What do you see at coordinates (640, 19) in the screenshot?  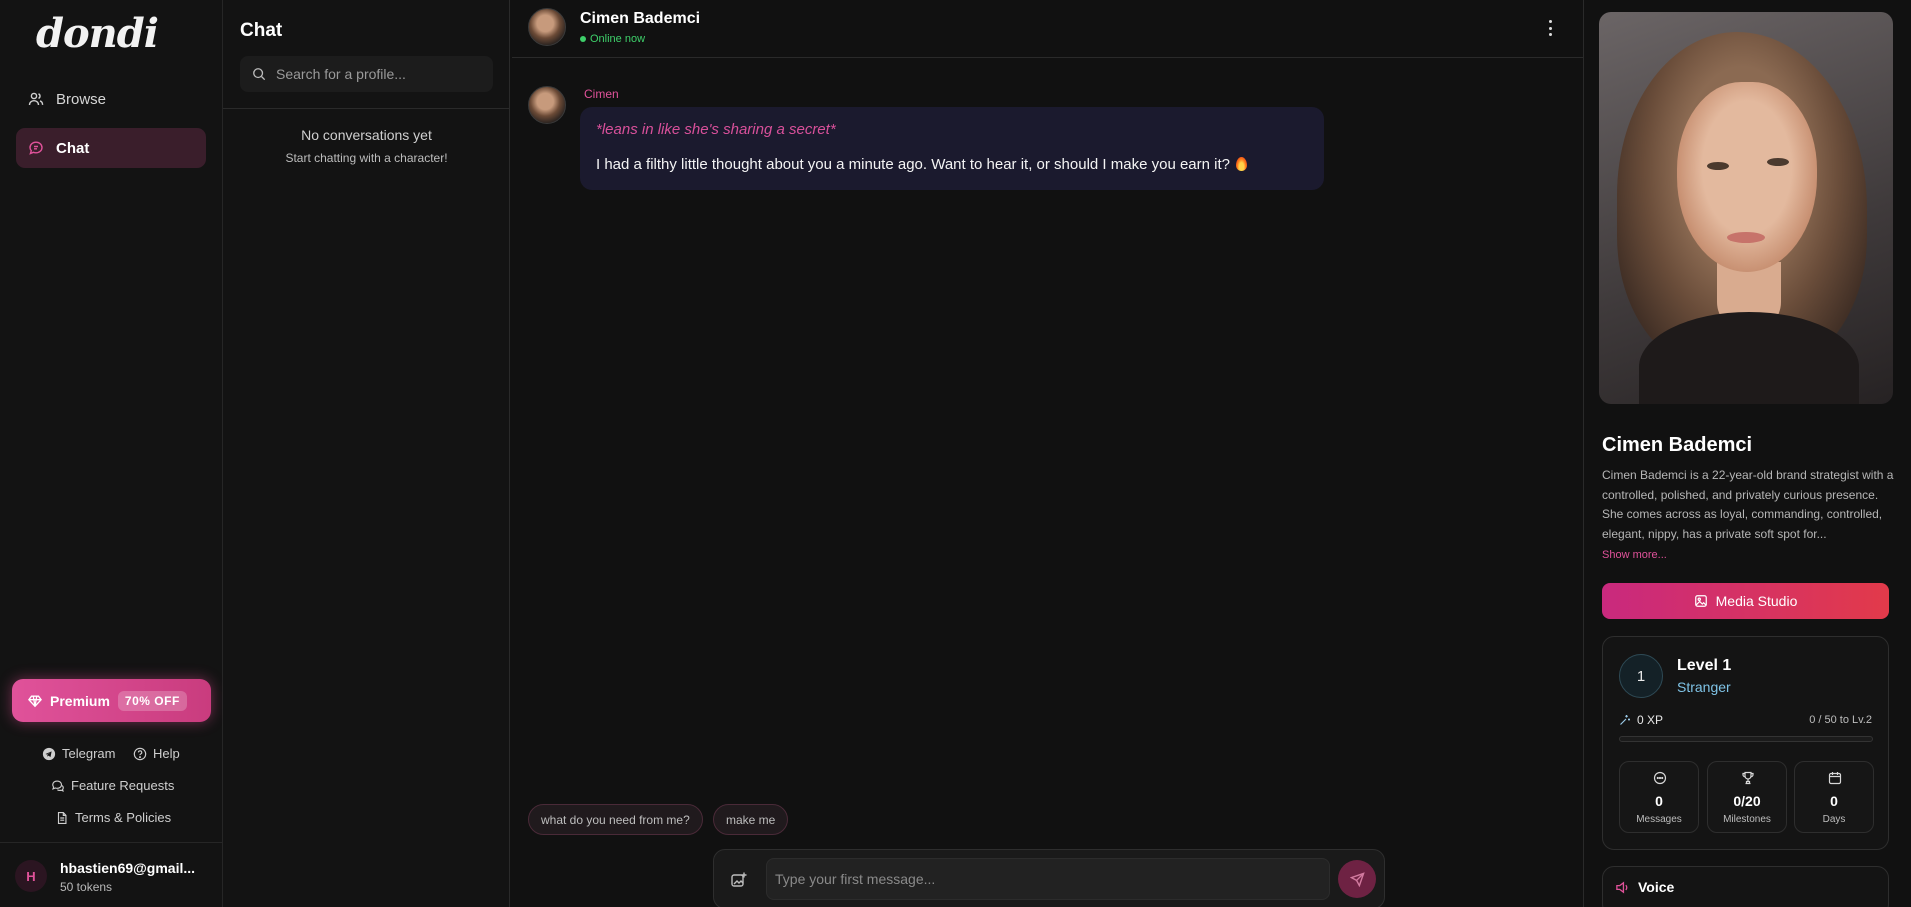 I see `character-name: Cimen Bademci` at bounding box center [640, 19].